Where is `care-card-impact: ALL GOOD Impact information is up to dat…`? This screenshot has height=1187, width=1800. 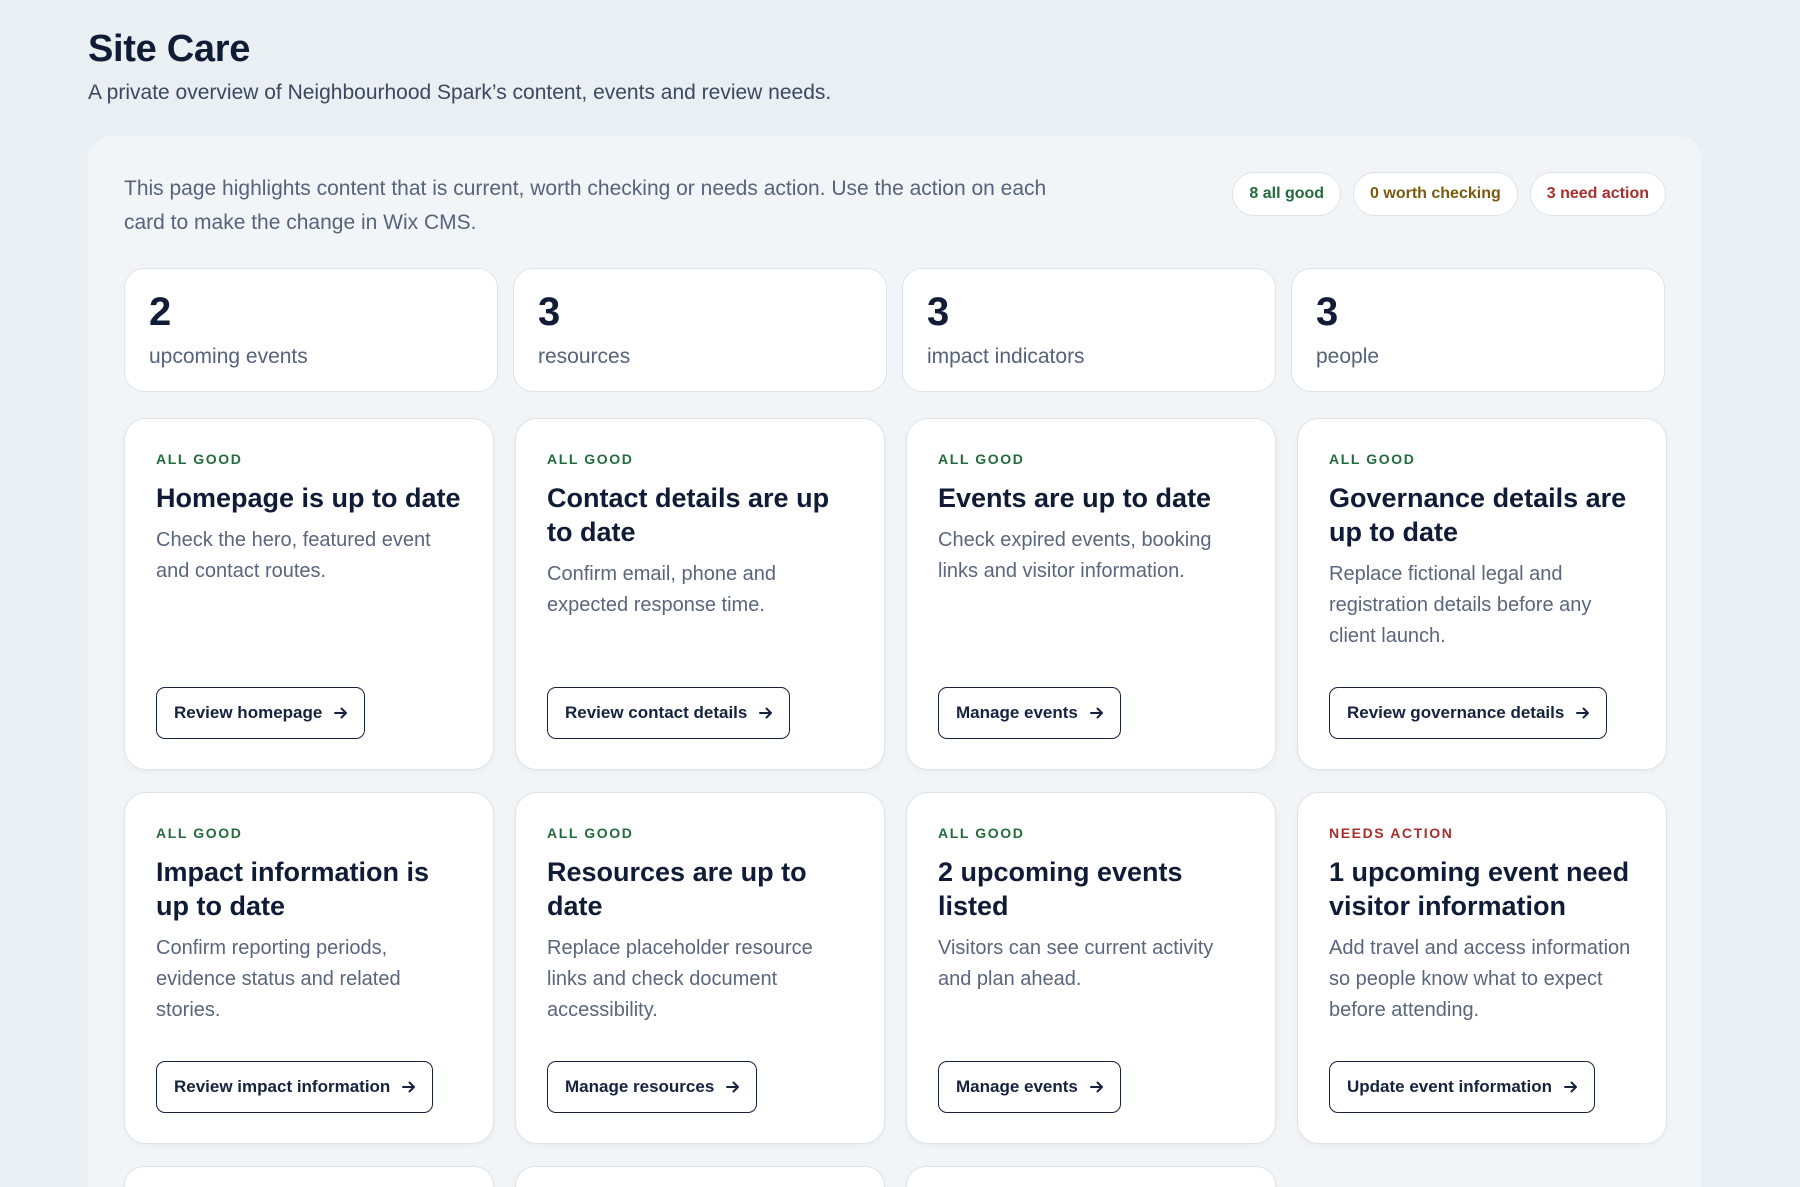
care-card-impact: ALL GOOD Impact information is up to dat… is located at coordinates (309, 968).